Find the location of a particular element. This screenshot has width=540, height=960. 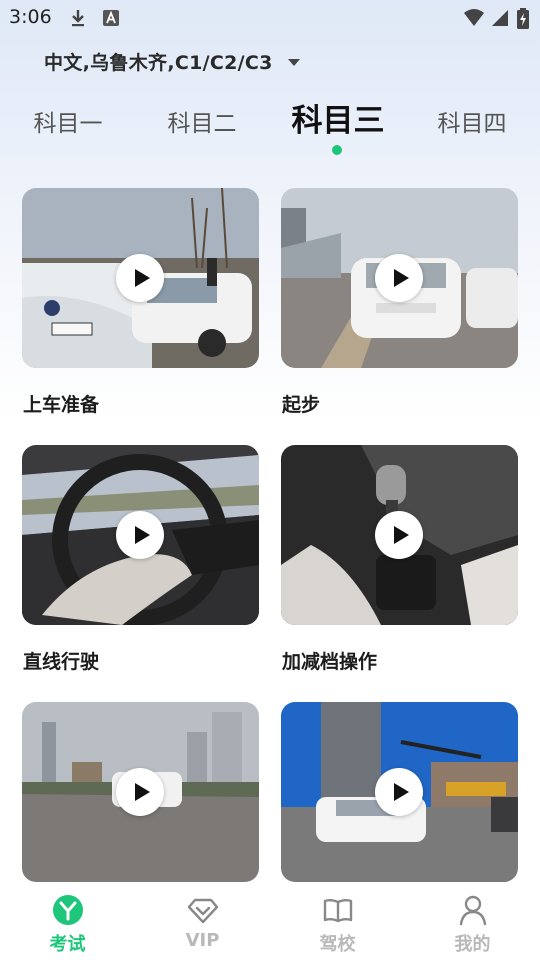

vip-diamond-icon is located at coordinates (202, 911).